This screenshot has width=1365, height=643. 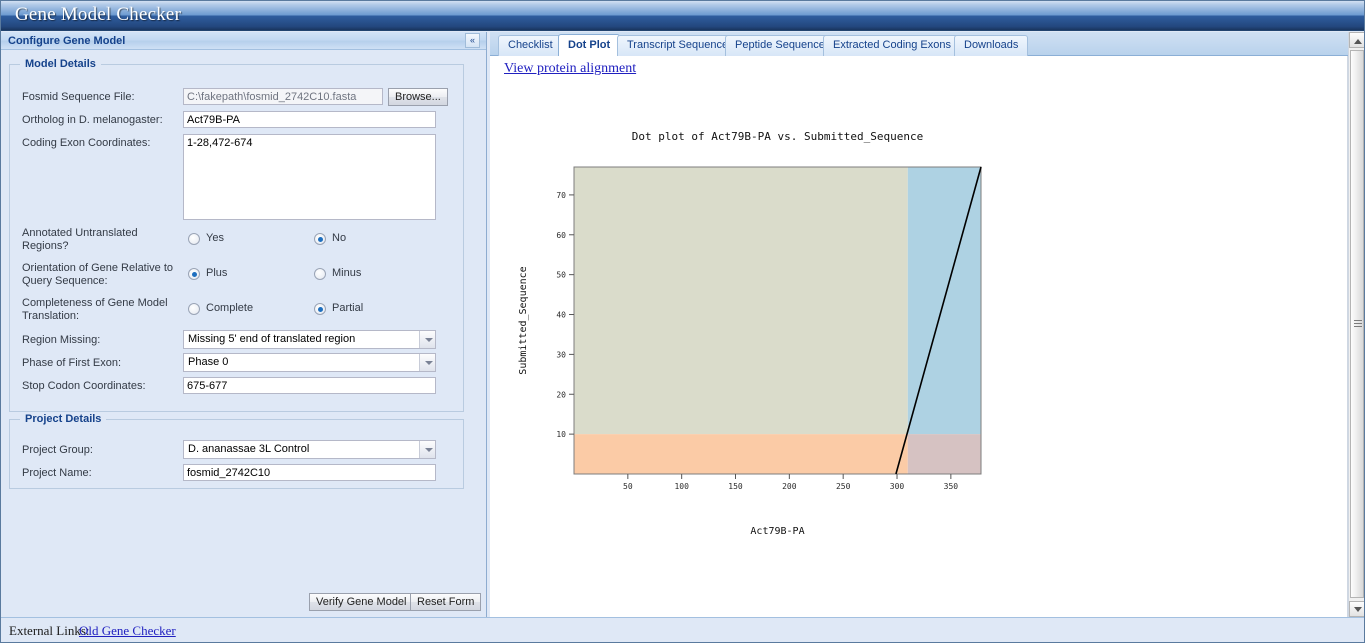 What do you see at coordinates (561, 394) in the screenshot?
I see `y-tick-label: 20` at bounding box center [561, 394].